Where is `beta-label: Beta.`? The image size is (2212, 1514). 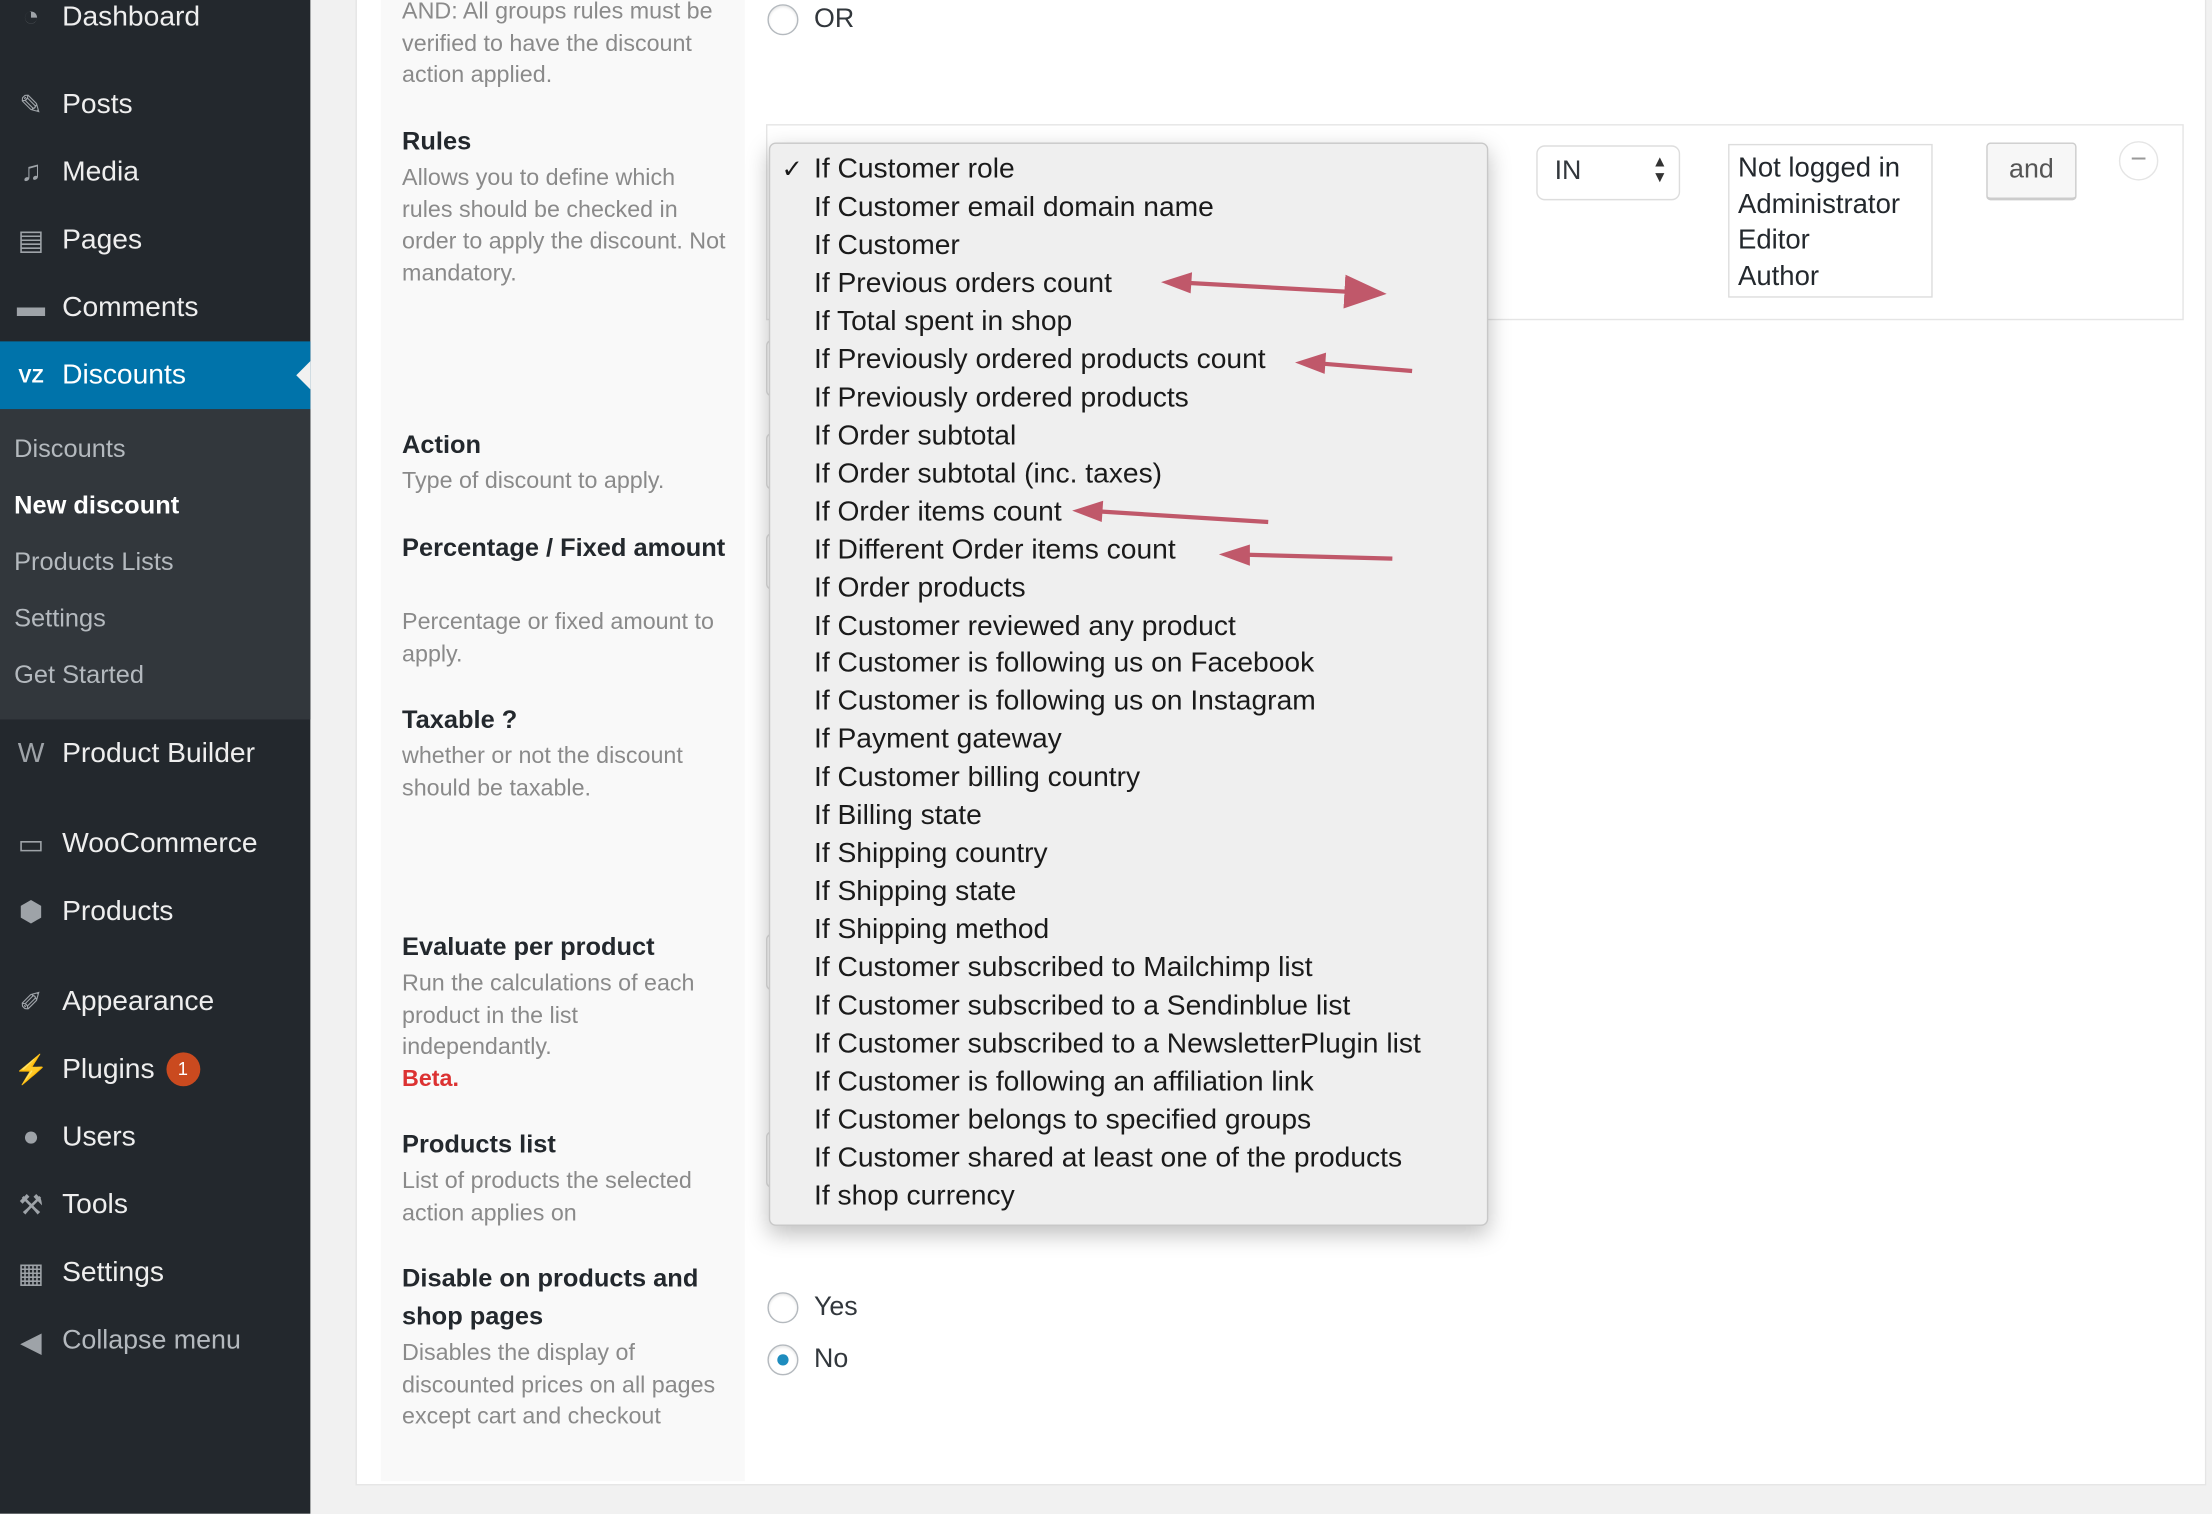
beta-label: Beta. is located at coordinates (430, 1079).